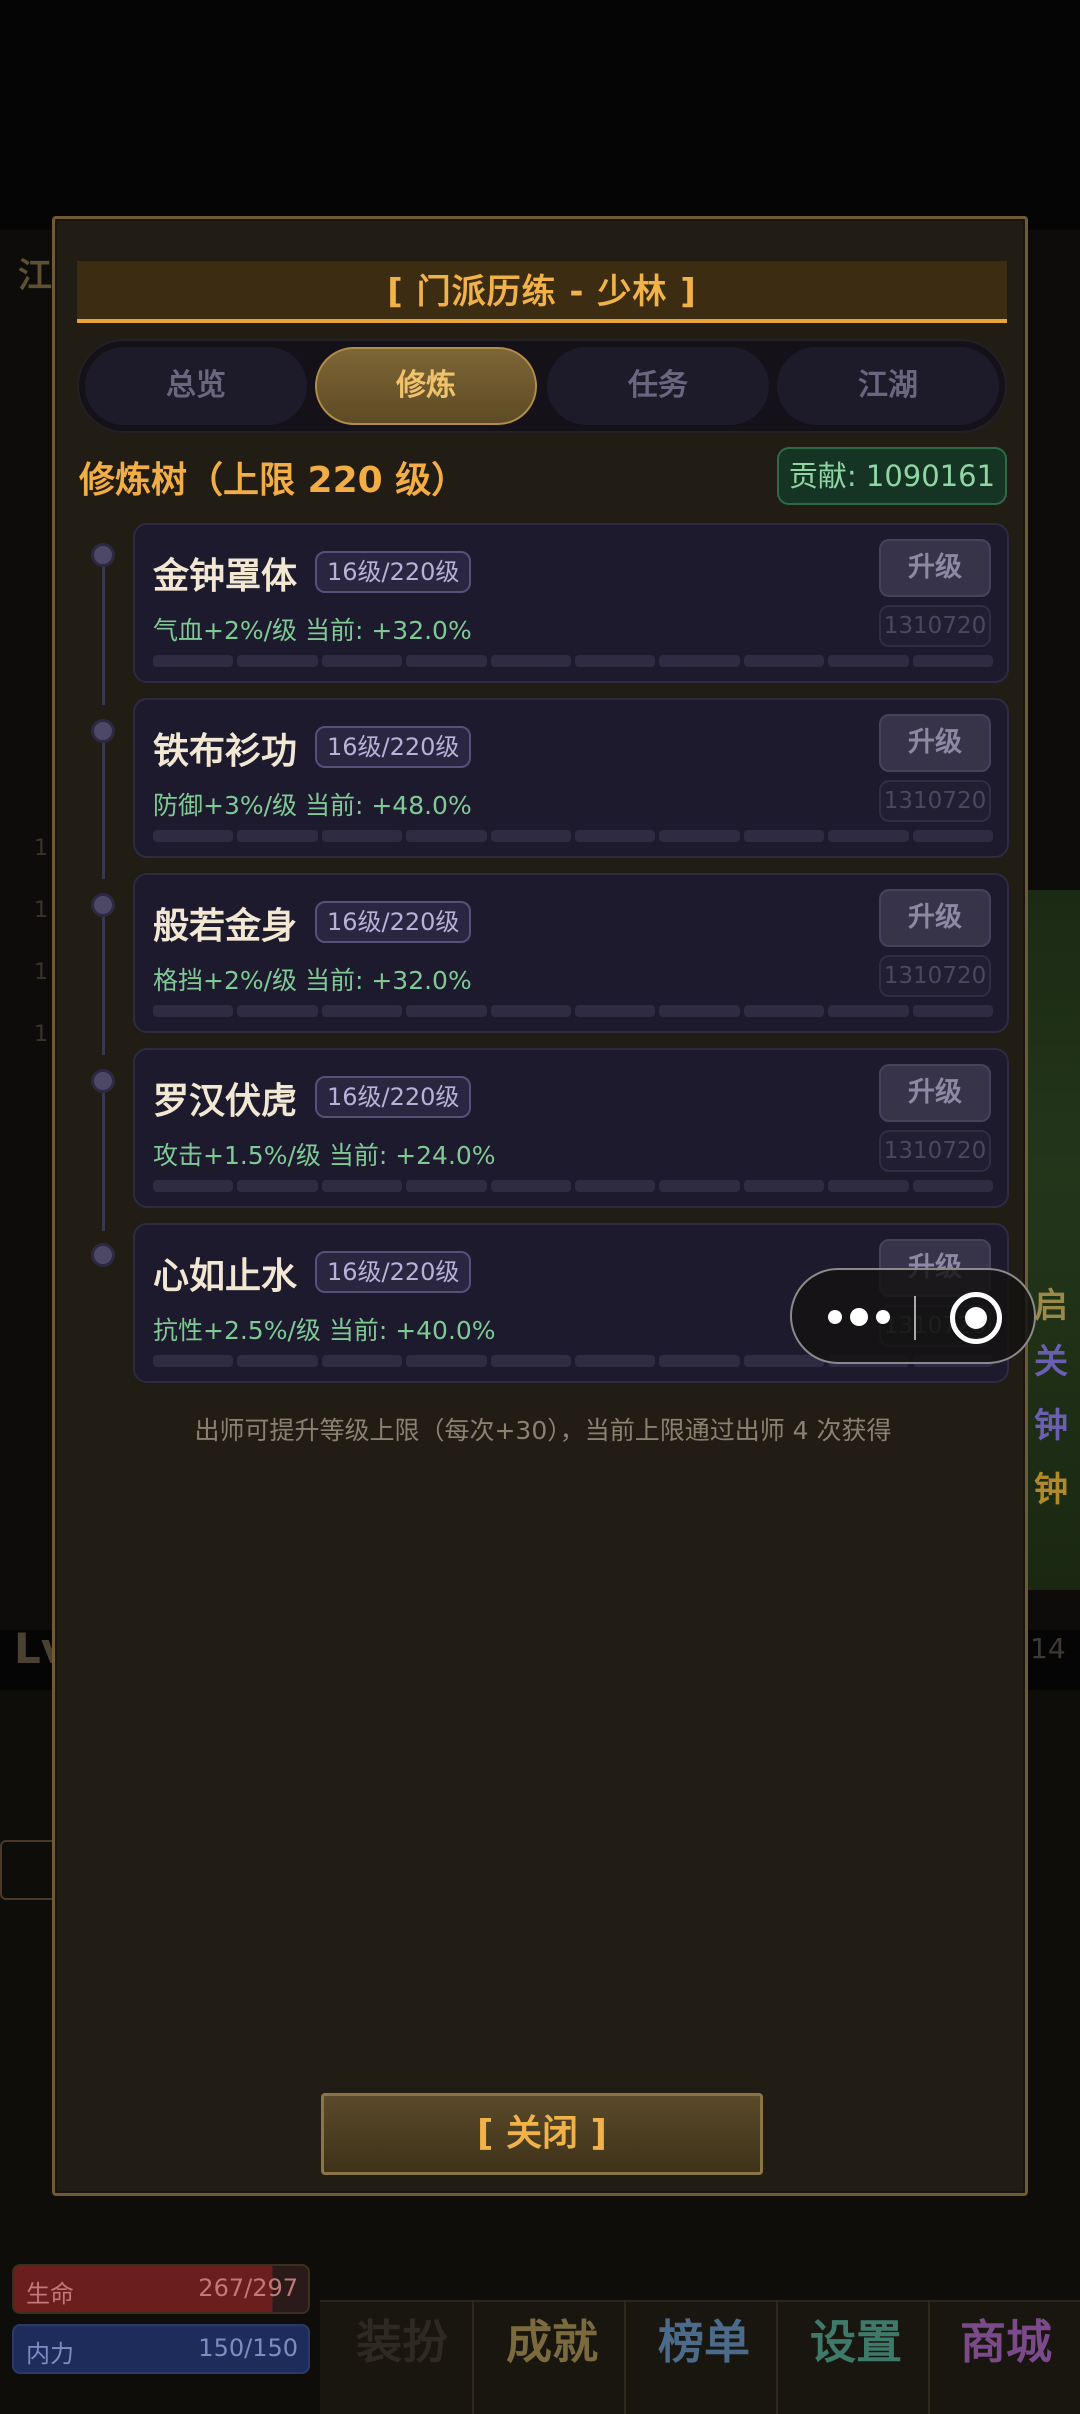  Describe the element at coordinates (312, 980) in the screenshot. I see `skill-effect: 格挡+2%/级 当前: +32.0%` at that location.